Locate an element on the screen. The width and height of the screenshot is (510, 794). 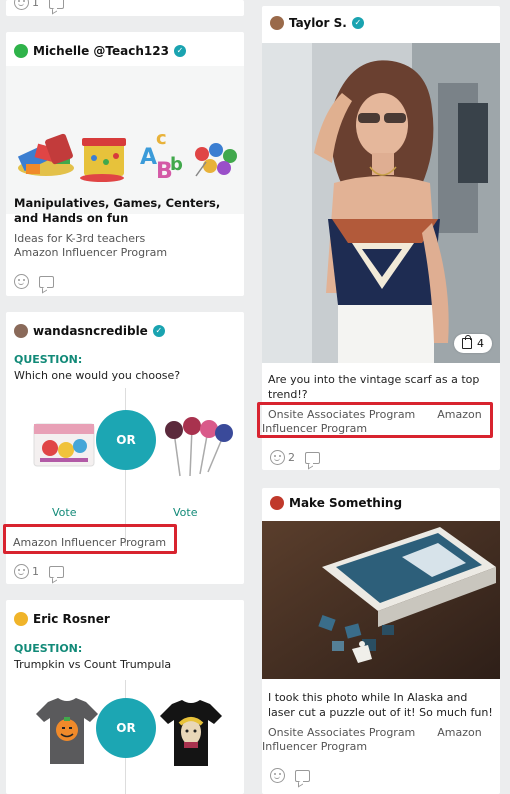
author-name: Michelle @Teach123 is located at coordinates (101, 51).